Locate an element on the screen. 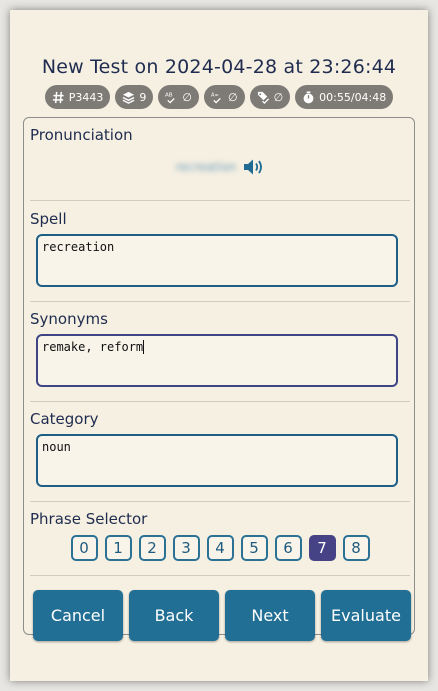  badge-synonyms-text: ∅ is located at coordinates (232, 97).